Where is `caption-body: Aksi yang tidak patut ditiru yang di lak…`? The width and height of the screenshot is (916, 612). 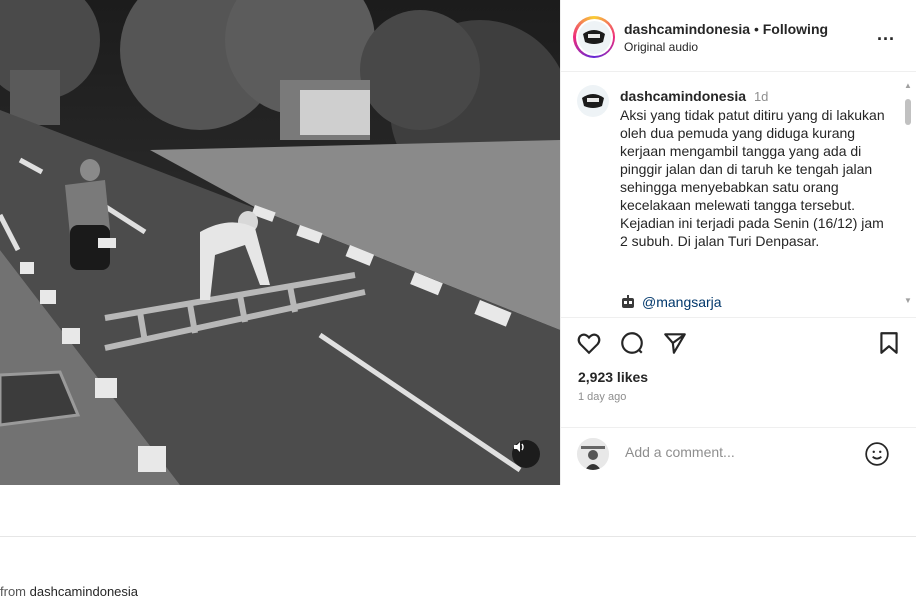
caption-body: Aksi yang tidak patut ditiru yang di lak… is located at coordinates (752, 178).